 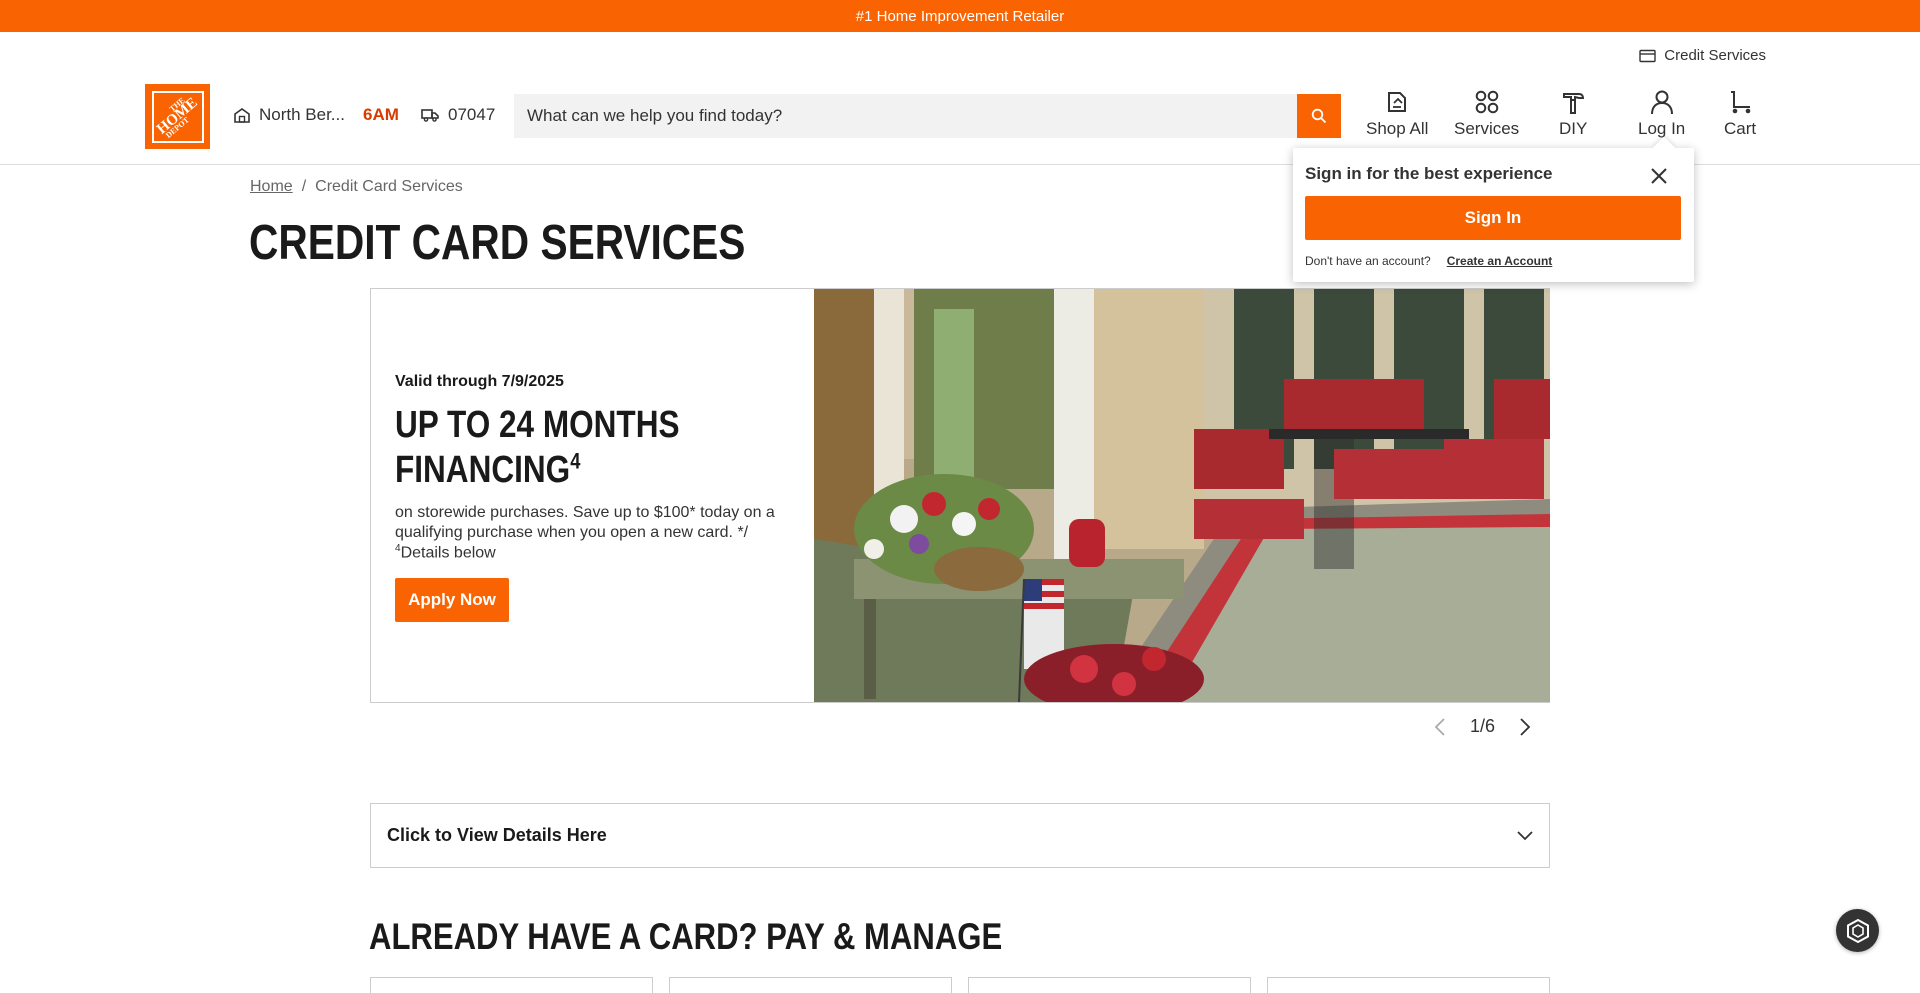 What do you see at coordinates (1574, 103) in the screenshot?
I see `diy-hammer-icon` at bounding box center [1574, 103].